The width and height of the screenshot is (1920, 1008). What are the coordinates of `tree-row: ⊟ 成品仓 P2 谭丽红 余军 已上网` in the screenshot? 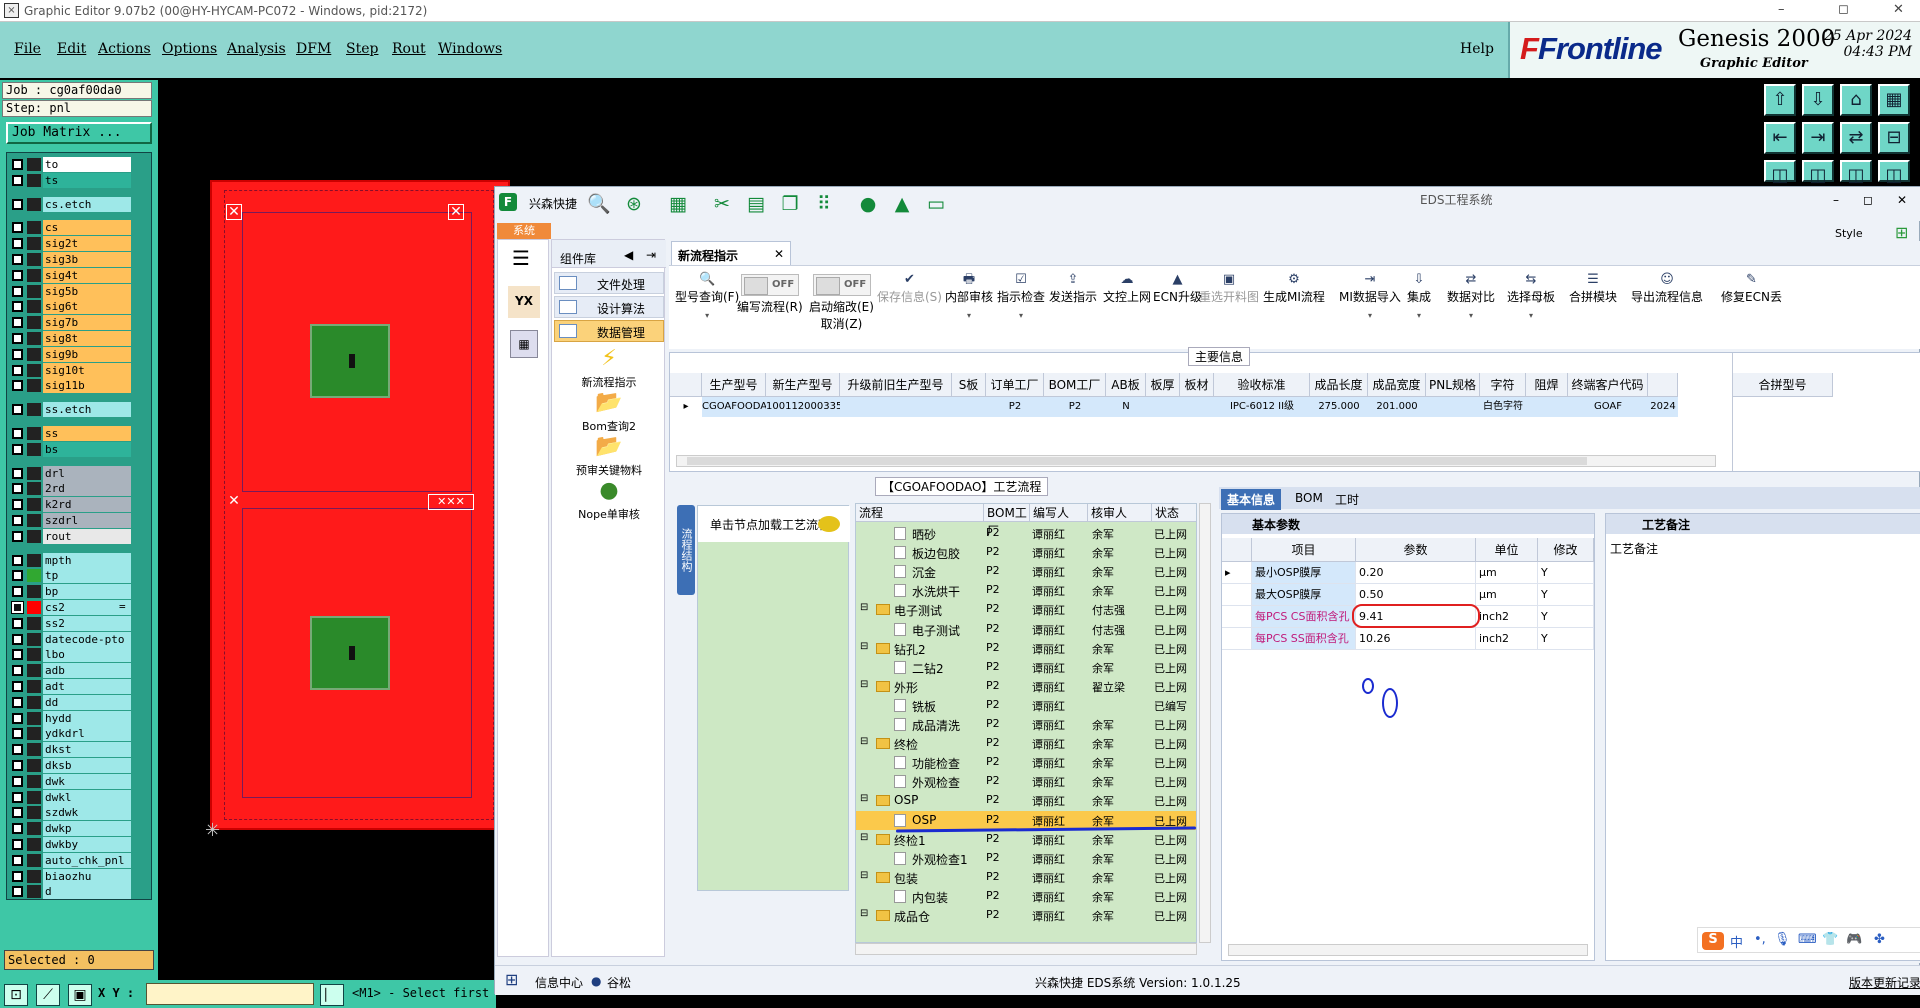 It's located at (1026, 915).